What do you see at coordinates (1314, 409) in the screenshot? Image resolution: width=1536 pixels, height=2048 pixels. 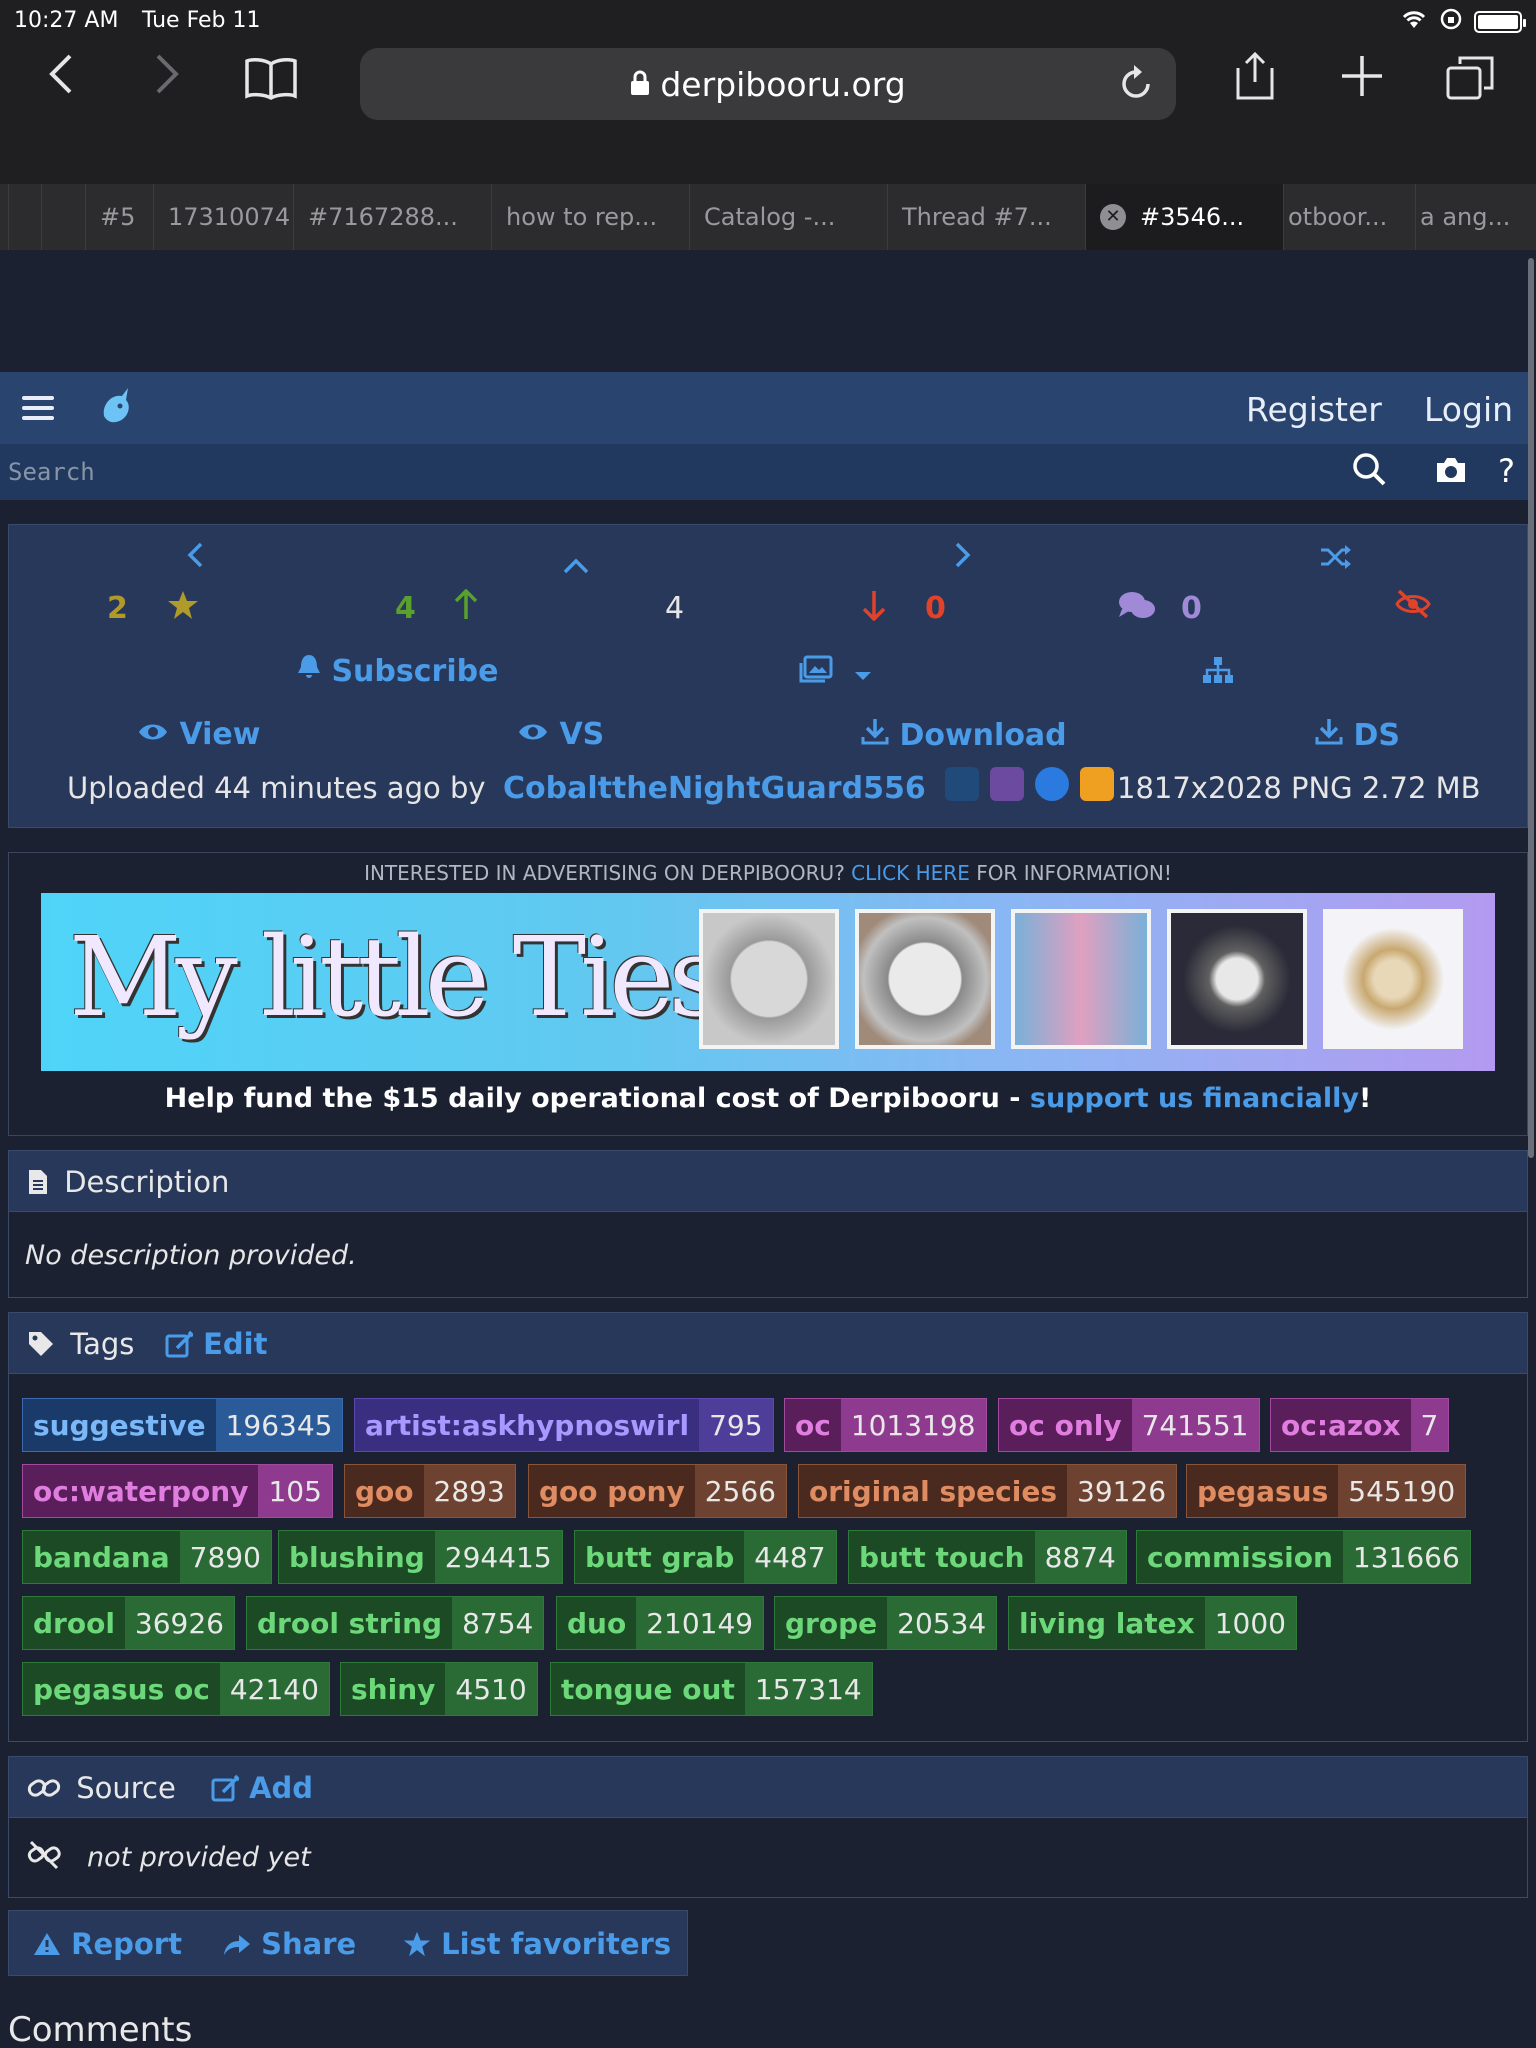 I see `register-link: Register` at bounding box center [1314, 409].